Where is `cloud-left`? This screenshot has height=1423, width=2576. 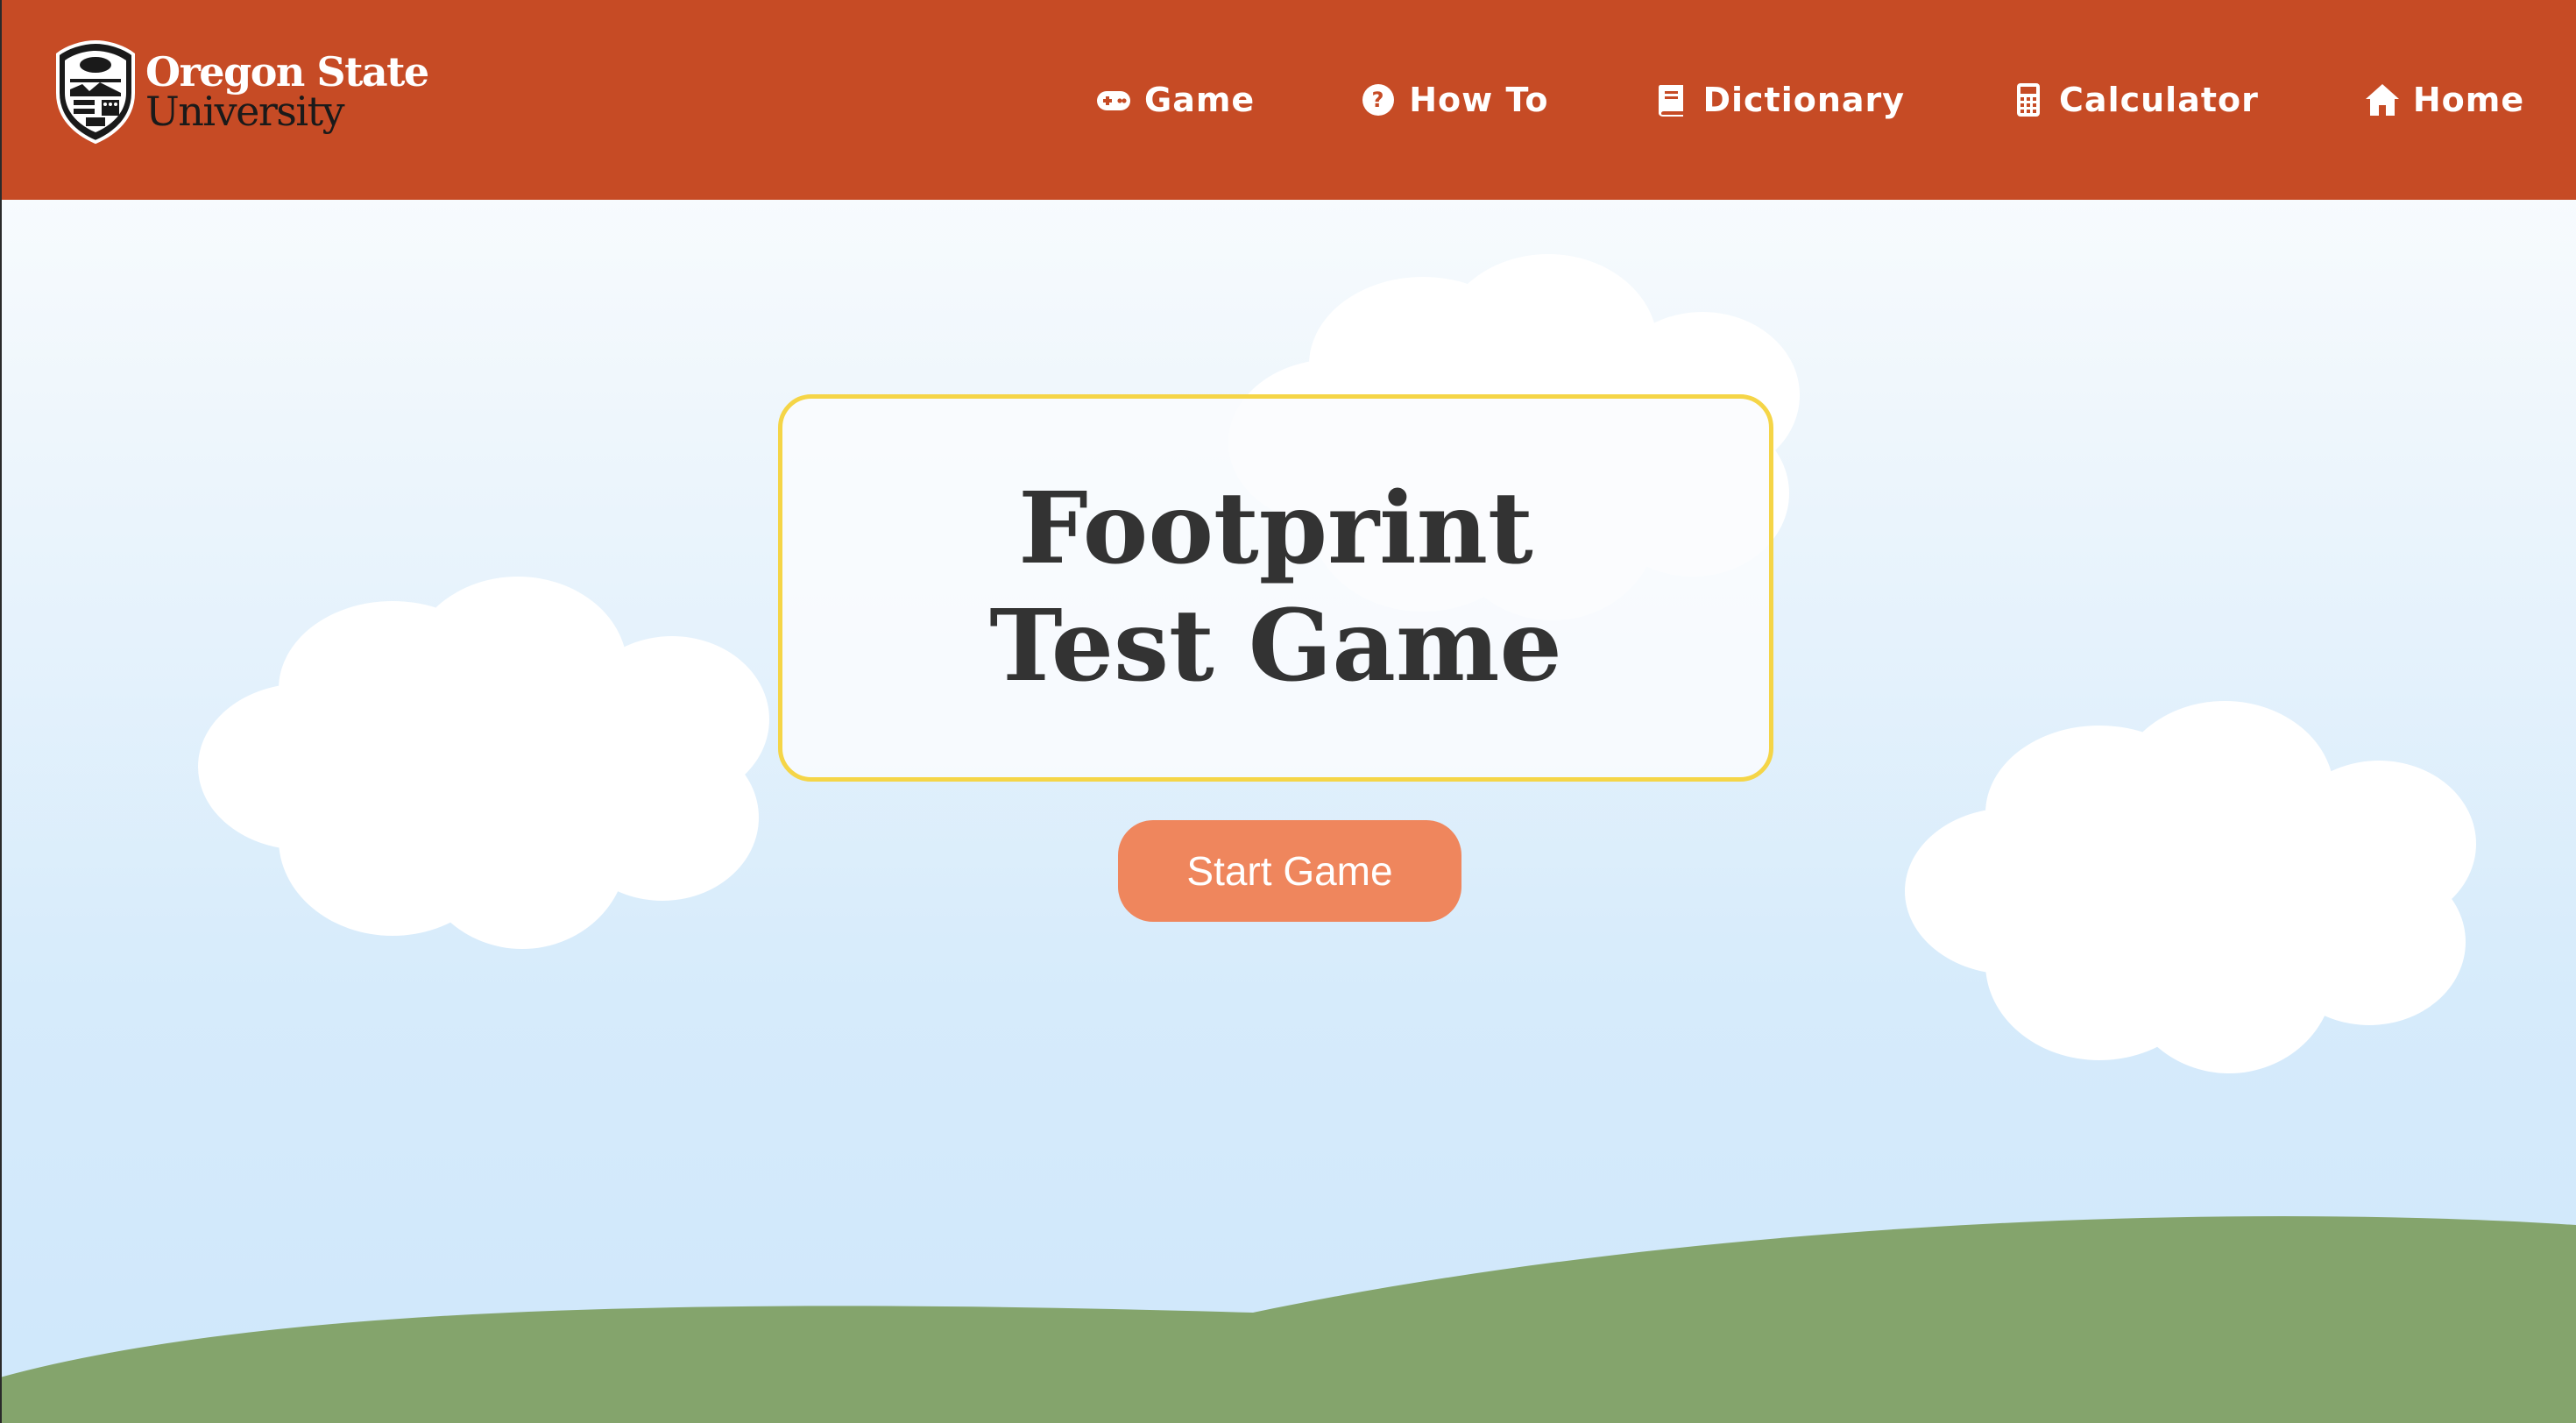
cloud-left is located at coordinates (483, 763).